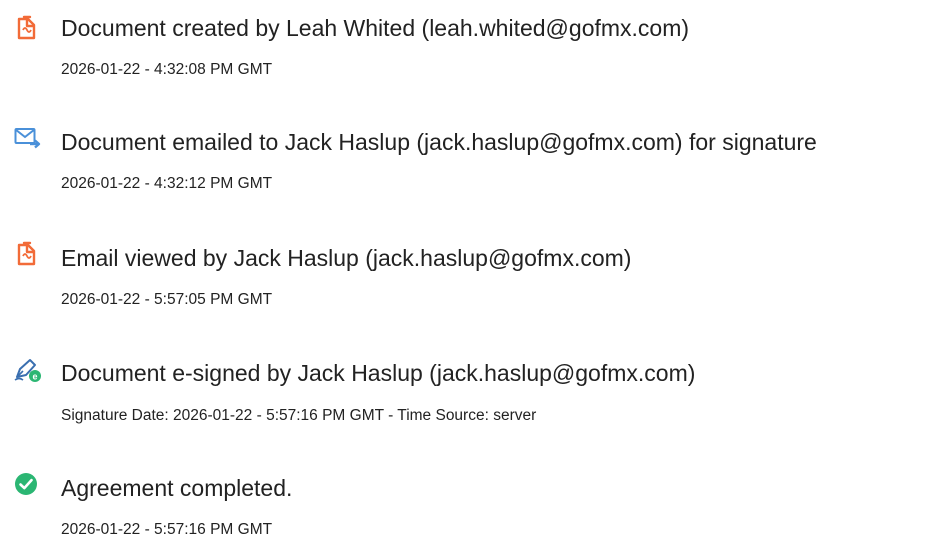 This screenshot has height=540, width=940. What do you see at coordinates (27, 254) in the screenshot?
I see `email-viewed-icon` at bounding box center [27, 254].